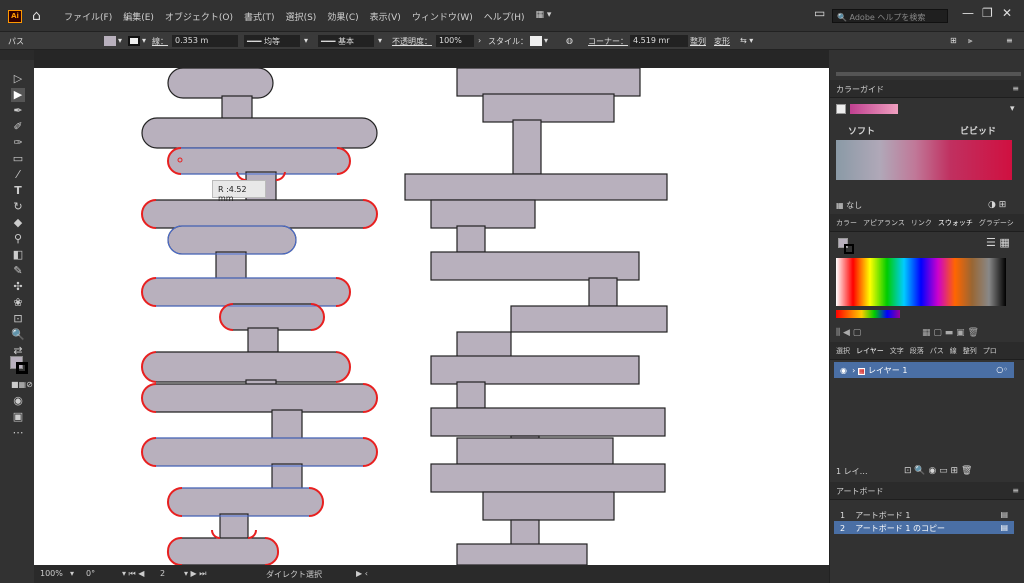 The image size is (1024, 583). Describe the element at coordinates (722, 41) in the screenshot. I see `transform-link: 変形` at that location.